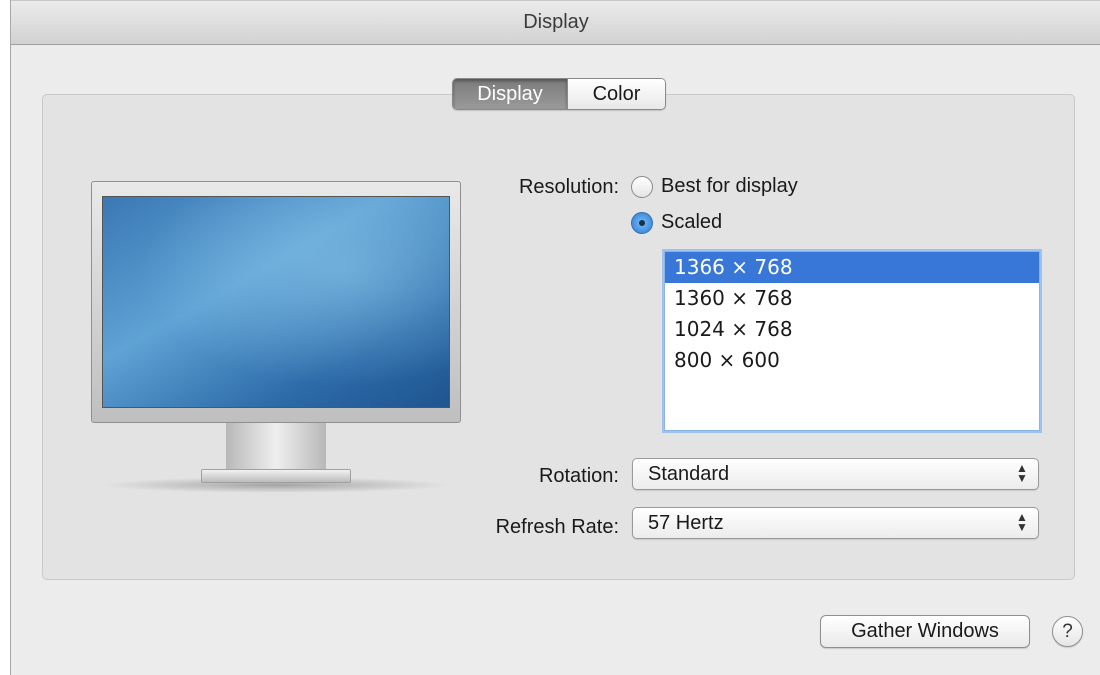 This screenshot has height=675, width=1100. Describe the element at coordinates (852, 298) in the screenshot. I see `list-item: 1360 × 768` at that location.